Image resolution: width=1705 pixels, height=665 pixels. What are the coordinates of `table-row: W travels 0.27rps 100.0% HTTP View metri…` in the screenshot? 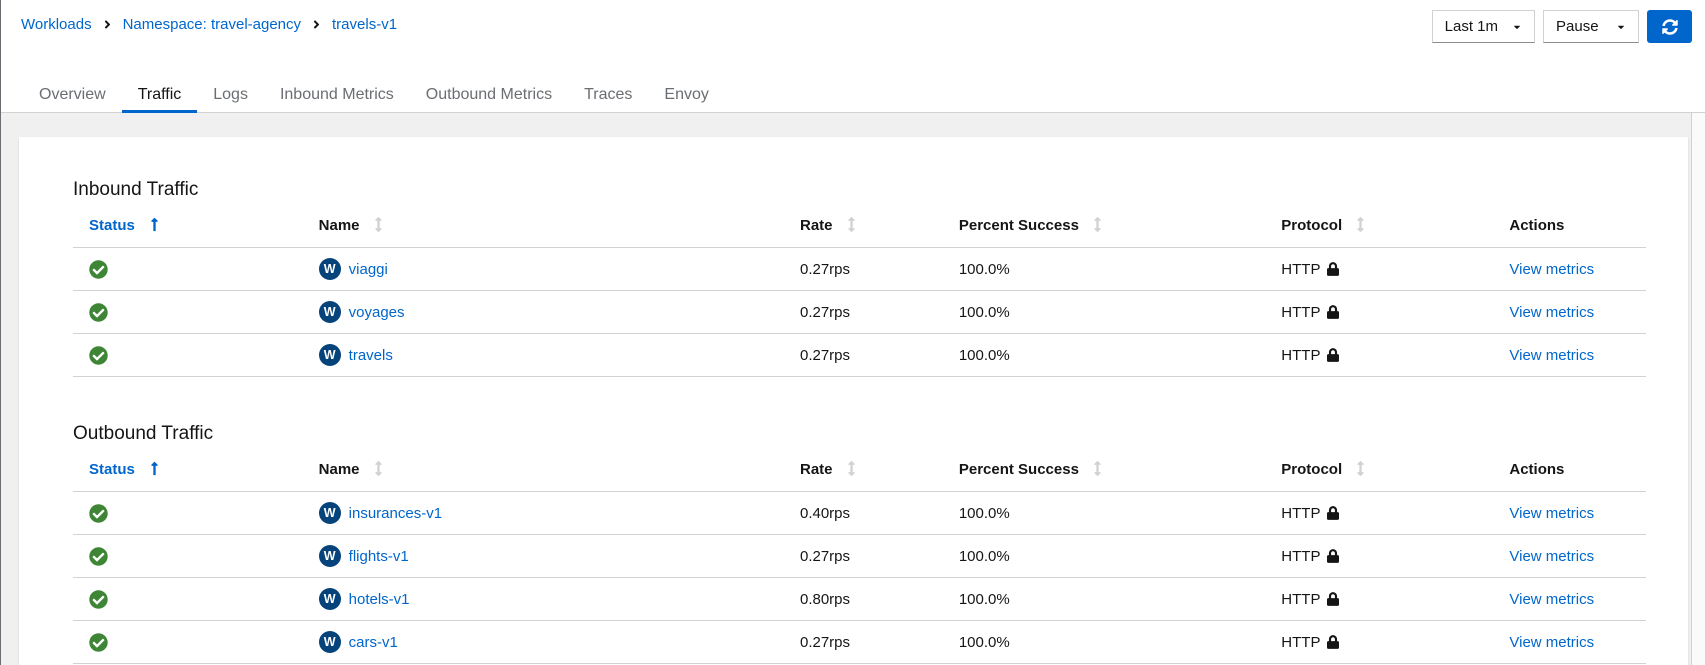 It's located at (859, 355).